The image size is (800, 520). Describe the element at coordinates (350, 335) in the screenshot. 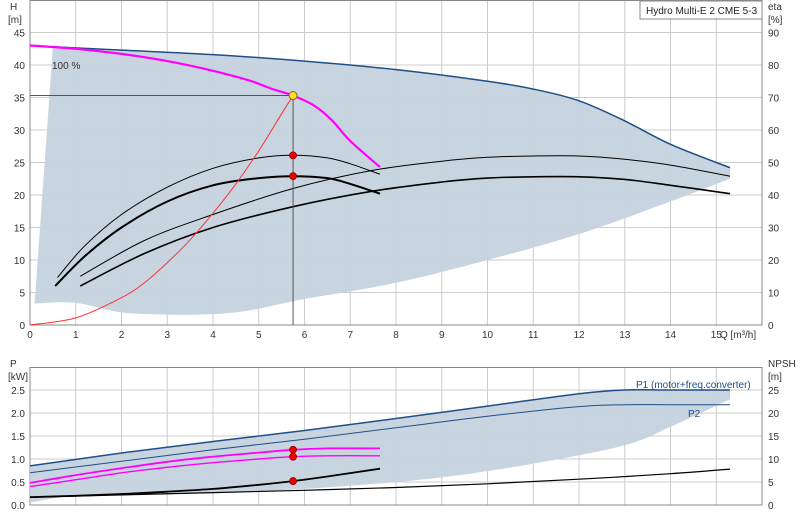

I see `x-tick-label: 7` at that location.